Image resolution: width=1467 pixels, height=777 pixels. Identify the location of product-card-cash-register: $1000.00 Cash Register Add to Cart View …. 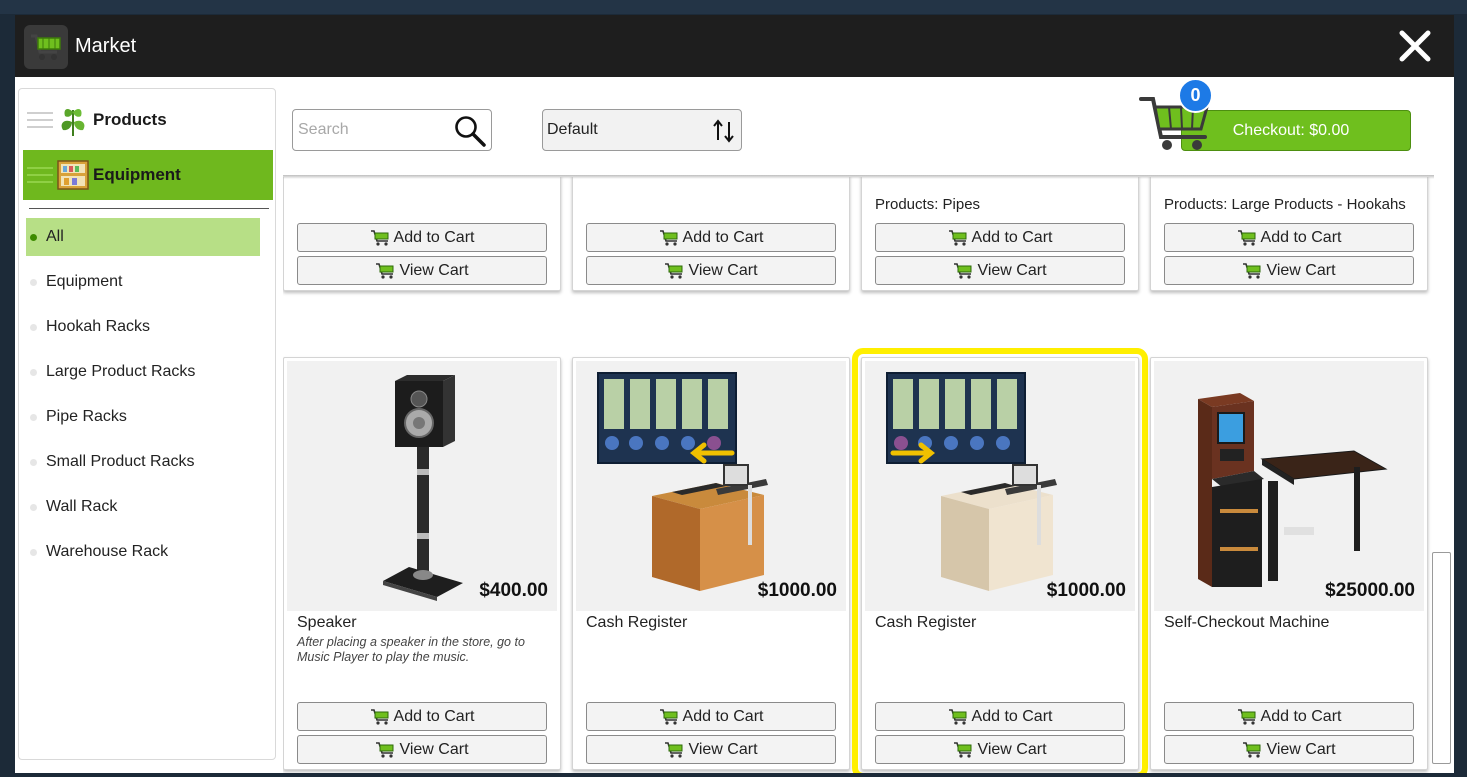
(711, 563).